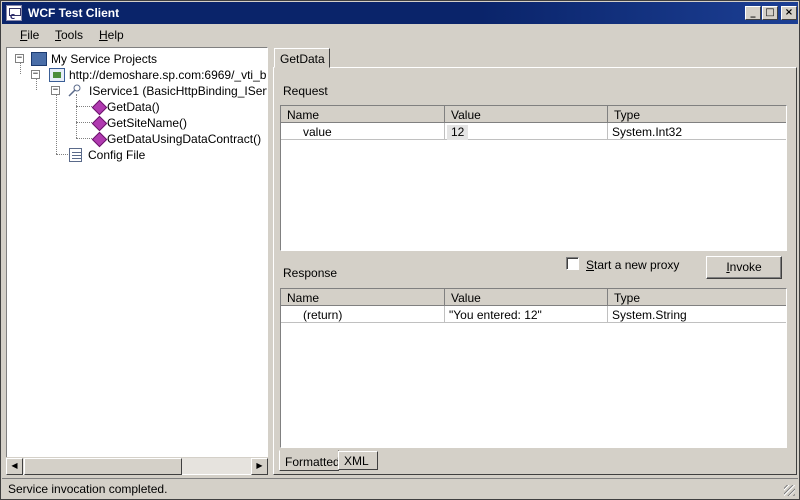 The image size is (800, 500). Describe the element at coordinates (789, 13) in the screenshot. I see `close-button: ×` at that location.